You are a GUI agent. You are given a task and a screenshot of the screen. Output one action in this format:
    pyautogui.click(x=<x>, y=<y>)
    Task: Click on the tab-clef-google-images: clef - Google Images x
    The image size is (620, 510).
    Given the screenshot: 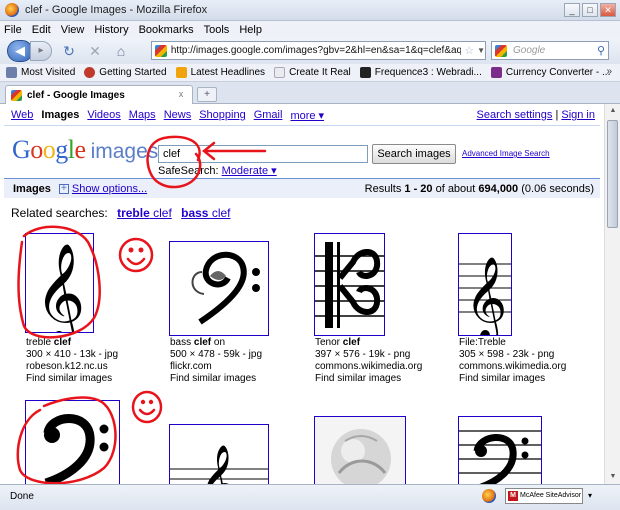 What is the action you would take?
    pyautogui.click(x=99, y=94)
    